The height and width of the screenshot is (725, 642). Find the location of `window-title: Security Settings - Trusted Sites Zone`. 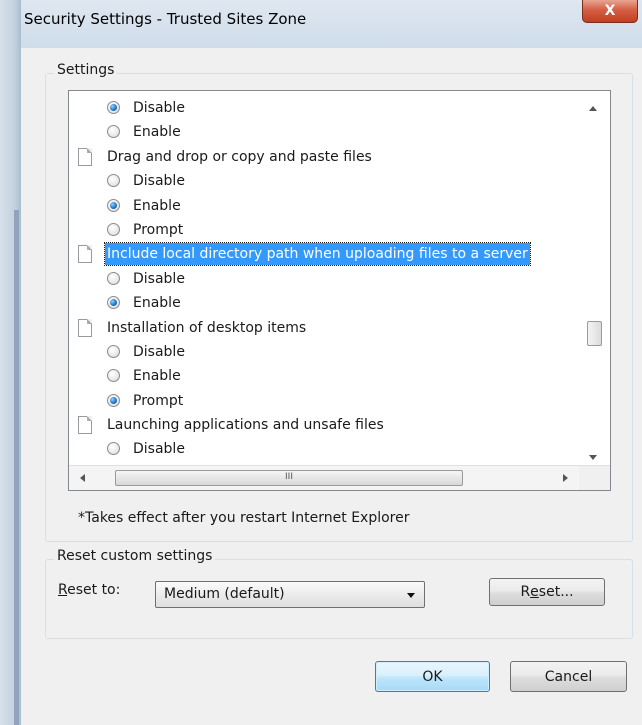

window-title: Security Settings - Trusted Sites Zone is located at coordinates (165, 19).